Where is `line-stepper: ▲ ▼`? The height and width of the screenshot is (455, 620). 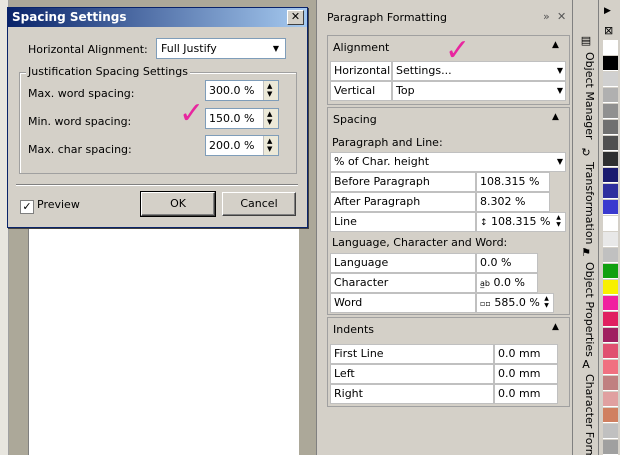
line-stepper: ▲ ▼ is located at coordinates (558, 222).